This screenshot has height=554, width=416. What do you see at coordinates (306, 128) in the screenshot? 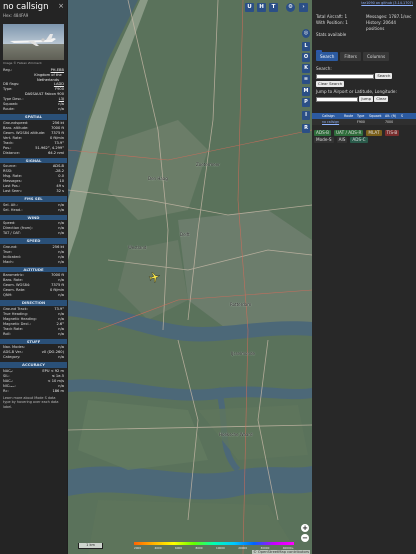
I see `toggle-r-button: R` at bounding box center [306, 128].